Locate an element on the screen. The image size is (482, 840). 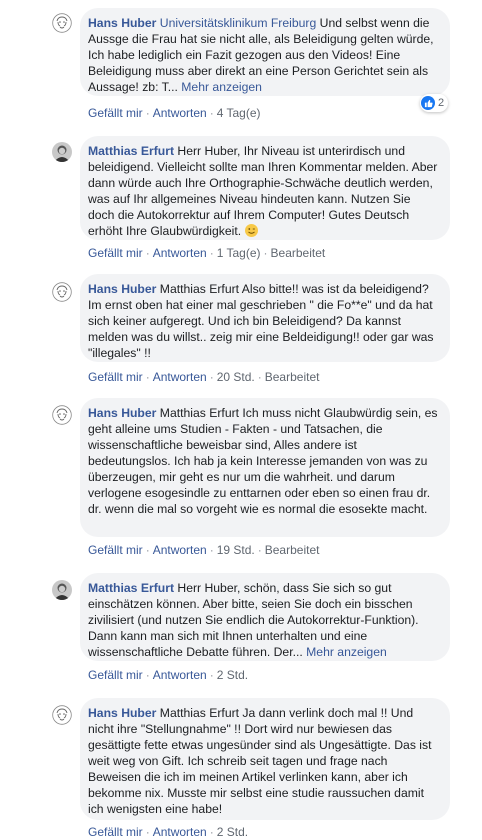
comment-actions: Gefällt mir · Antworten · 4 Tag(e) is located at coordinates (174, 113).